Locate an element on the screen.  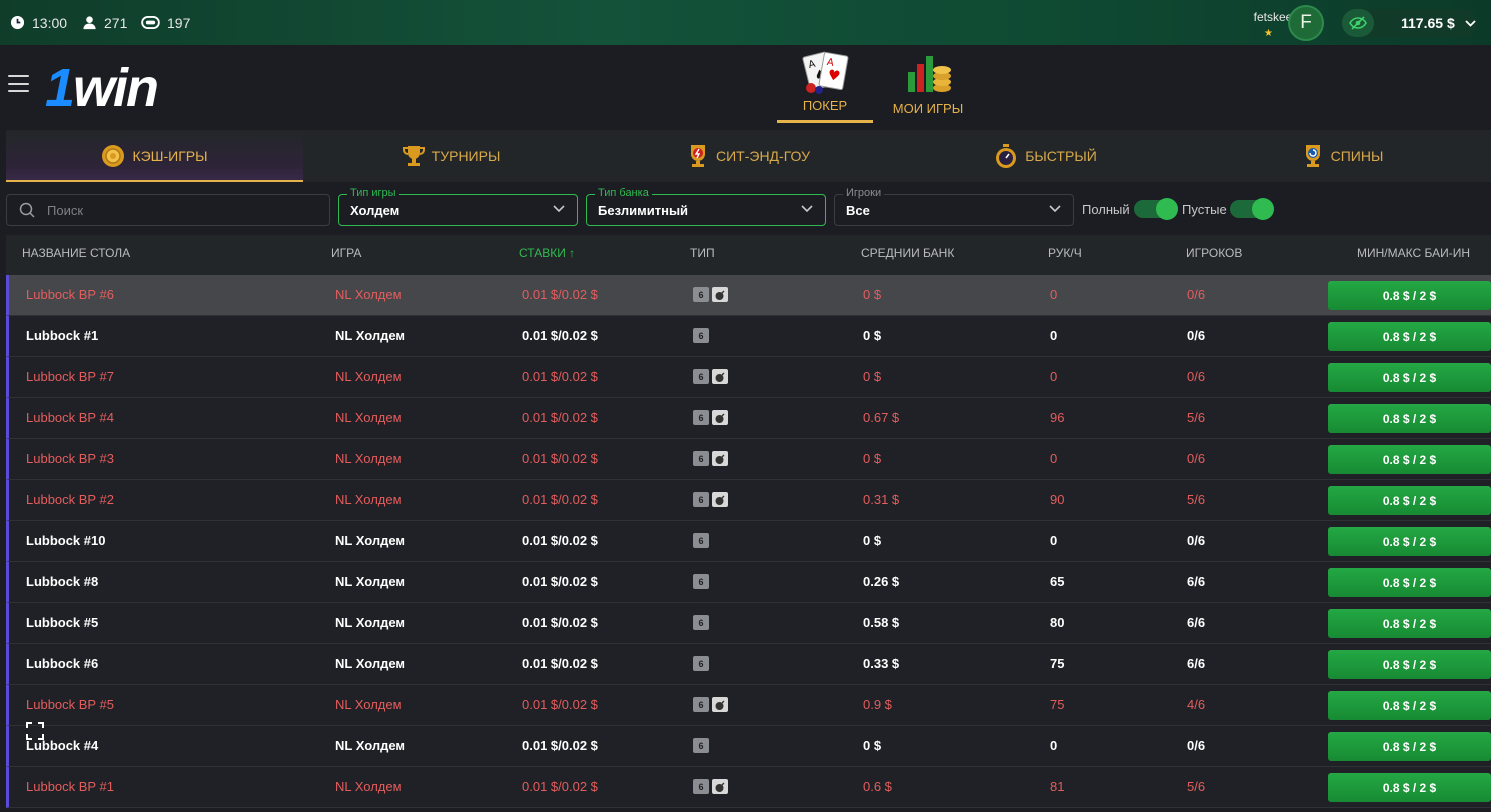
tab-sit-and-go: СИТ-ЭНД-ГОУ is located at coordinates (748, 156).